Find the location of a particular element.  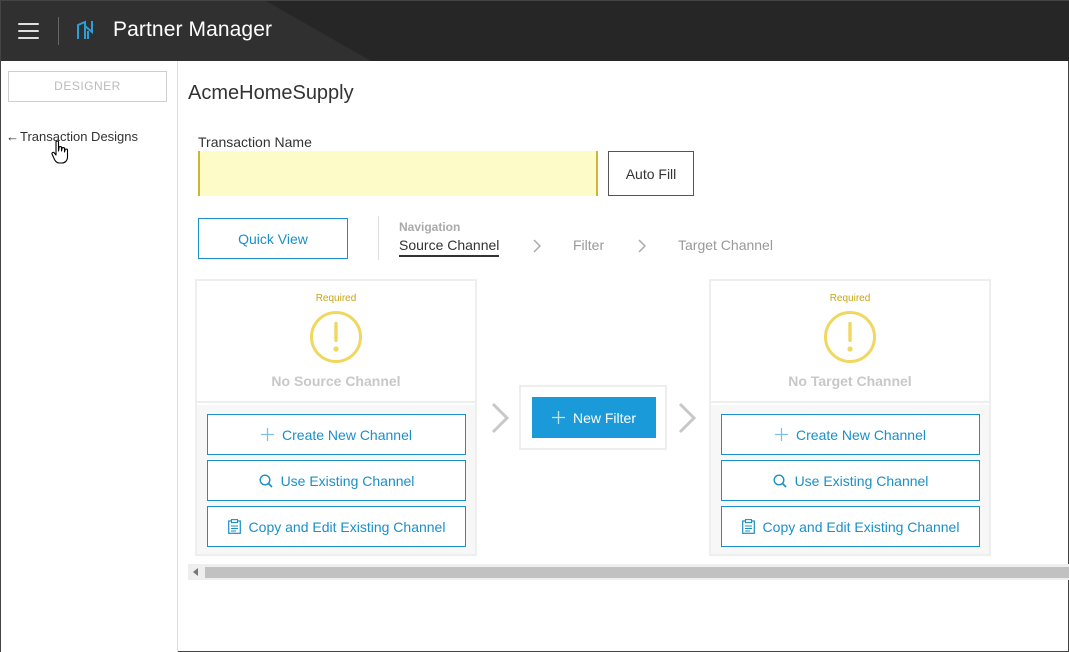

designer-button: DESIGNER is located at coordinates (87, 86).